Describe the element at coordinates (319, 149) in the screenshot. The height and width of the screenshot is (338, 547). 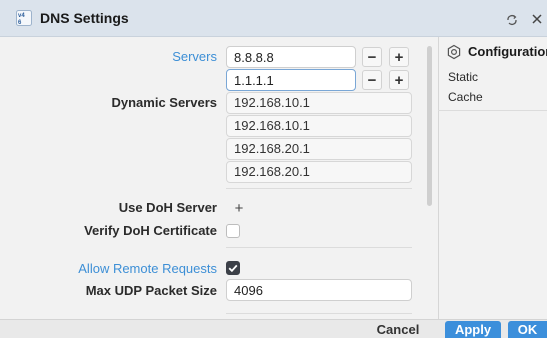
I see `dynamic-server-3: 192.168.20.1` at that location.